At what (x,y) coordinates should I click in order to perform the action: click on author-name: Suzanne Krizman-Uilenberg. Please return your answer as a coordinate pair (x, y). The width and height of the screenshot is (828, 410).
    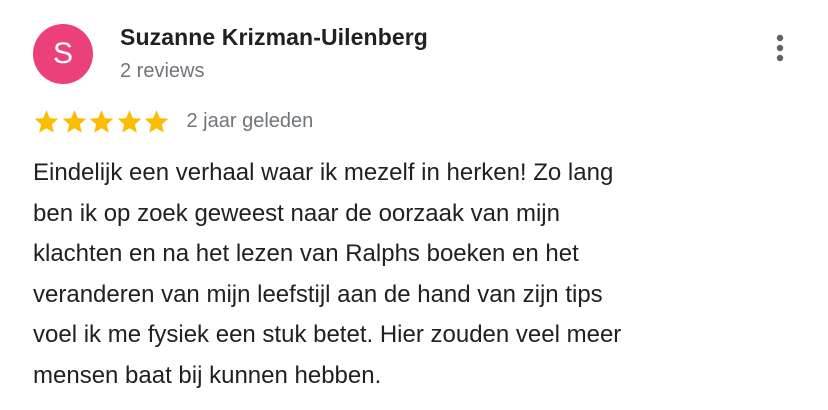
    Looking at the image, I should click on (274, 37).